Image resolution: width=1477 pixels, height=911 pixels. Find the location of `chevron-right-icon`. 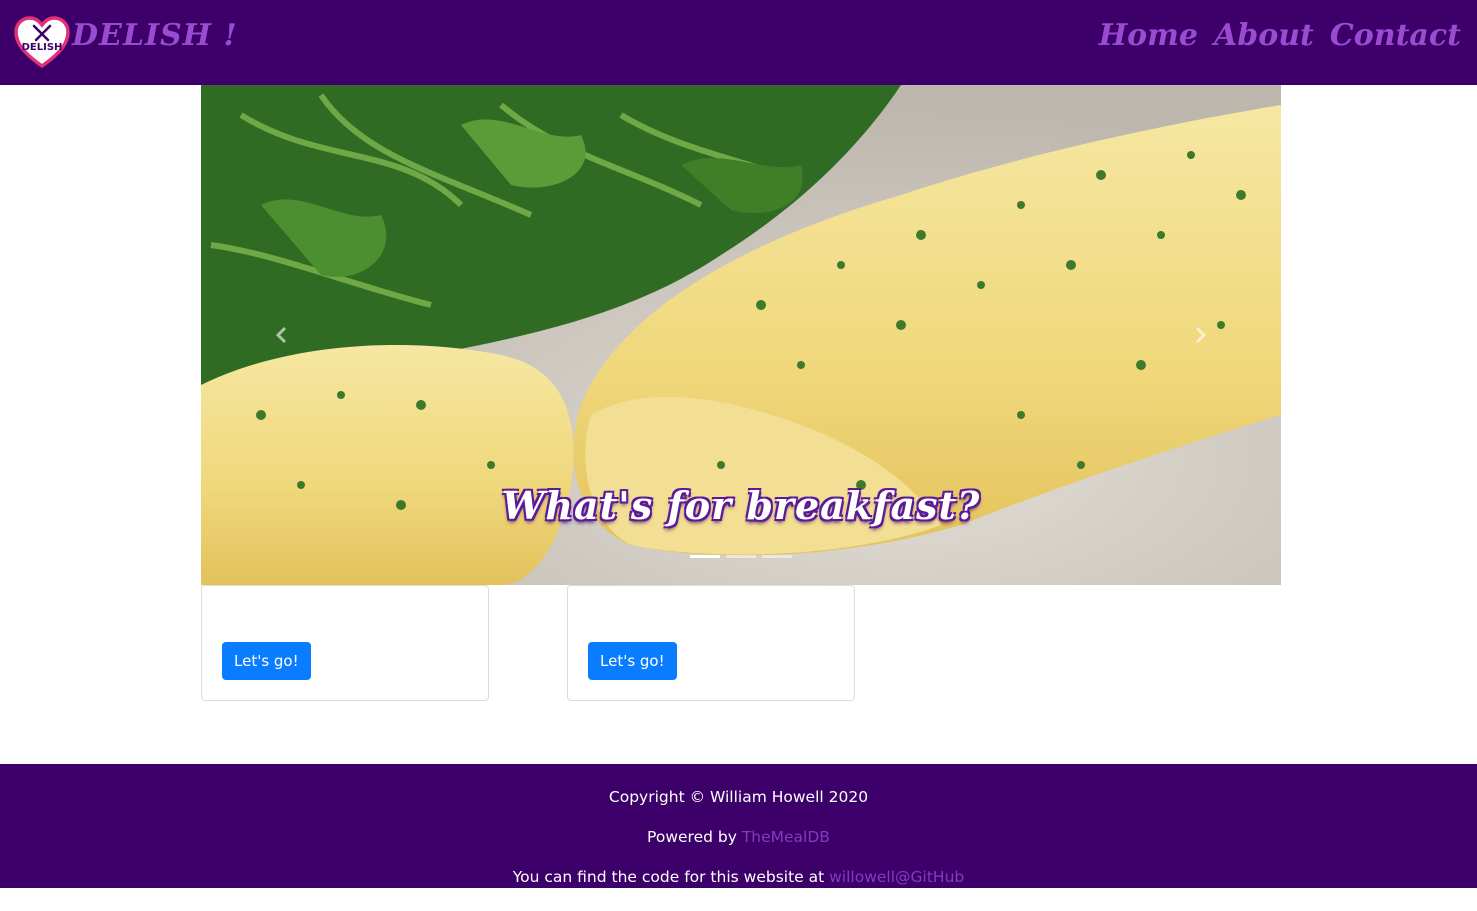

chevron-right-icon is located at coordinates (1201, 335).